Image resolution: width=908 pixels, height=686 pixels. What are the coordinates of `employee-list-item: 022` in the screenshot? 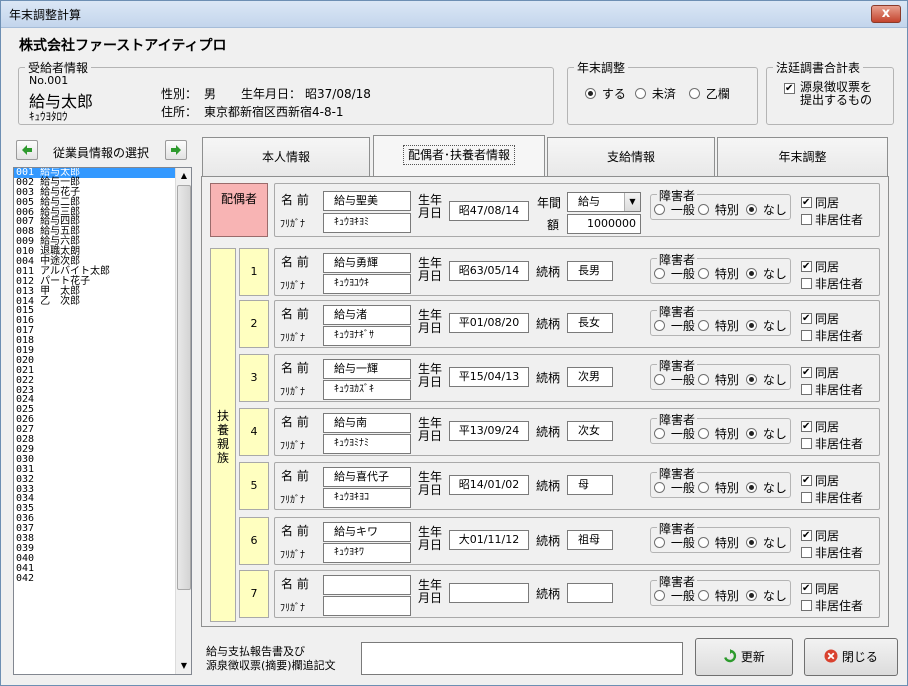 It's located at (102, 380).